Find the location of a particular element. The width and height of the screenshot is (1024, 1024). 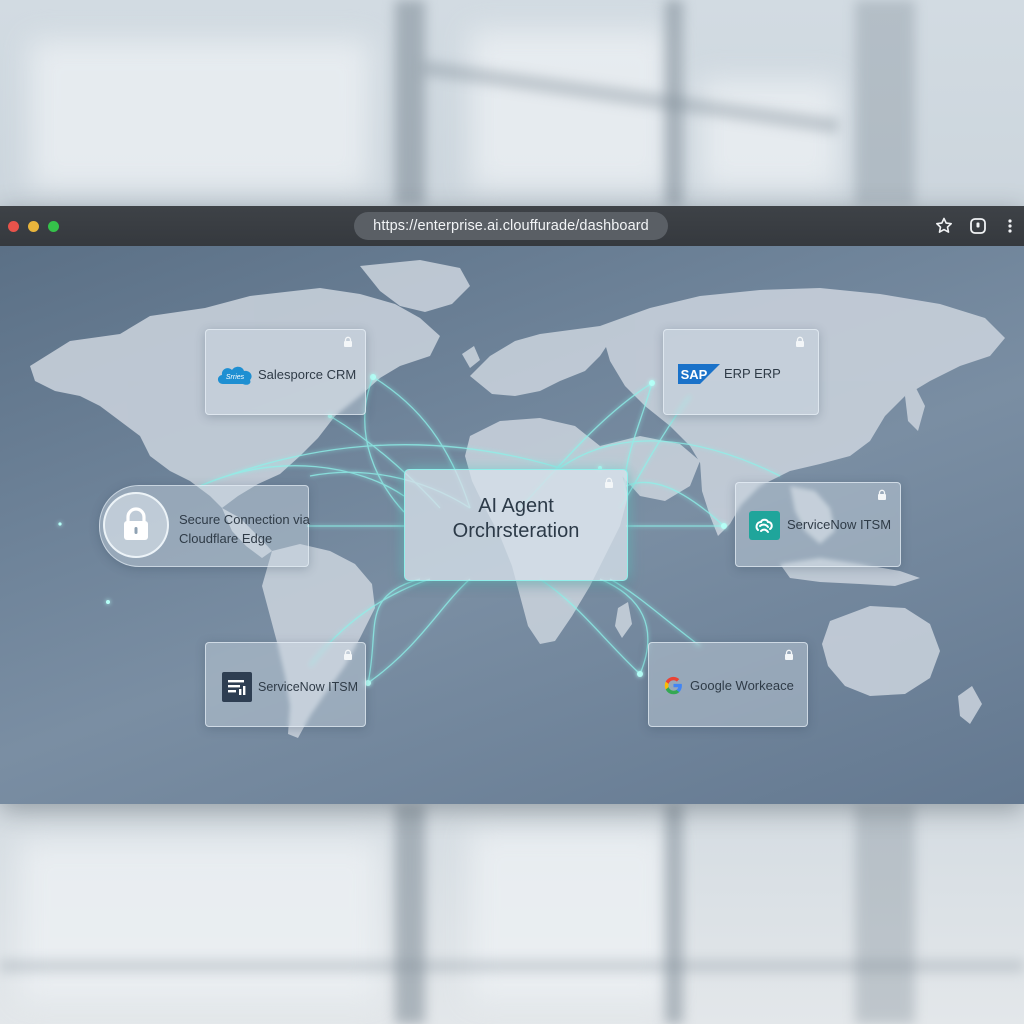

kebab-menu-icon is located at coordinates (1010, 226).